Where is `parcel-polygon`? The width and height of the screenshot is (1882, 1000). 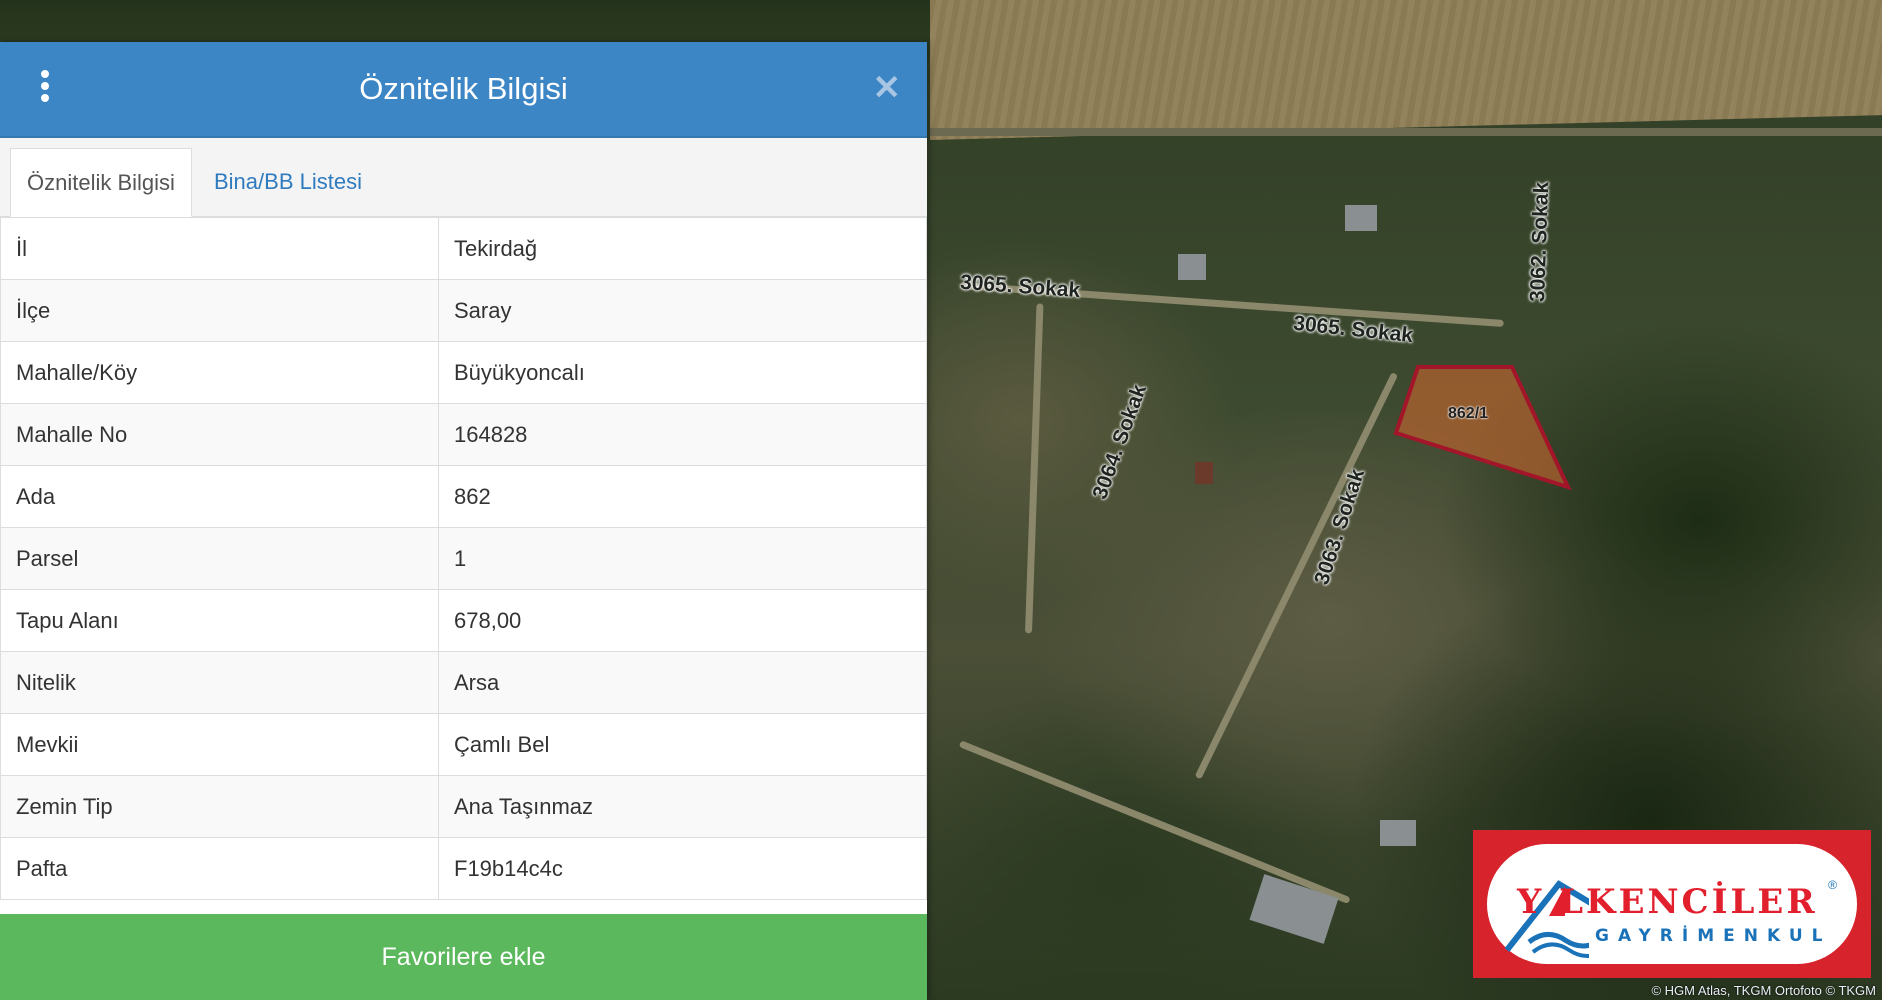 parcel-polygon is located at coordinates (1480, 425).